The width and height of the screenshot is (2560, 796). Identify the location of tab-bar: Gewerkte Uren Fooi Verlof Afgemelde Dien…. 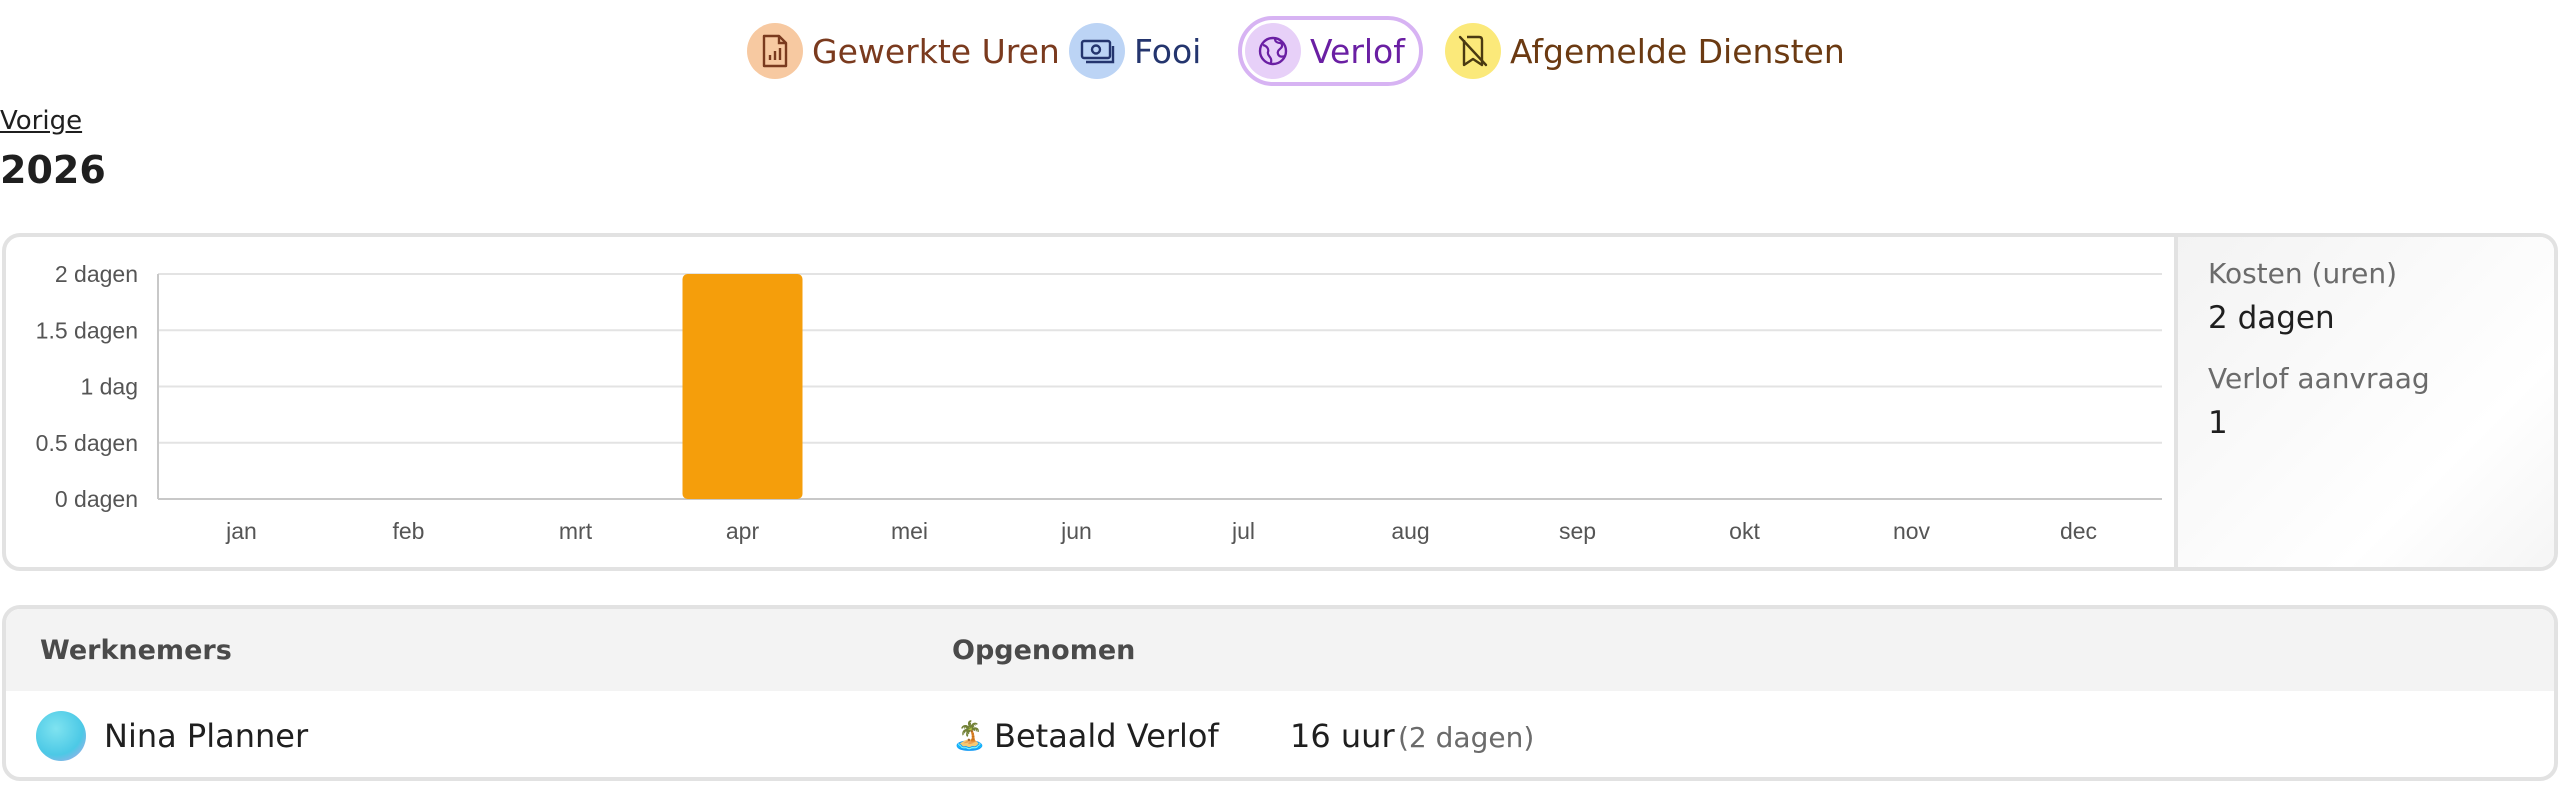
(1280, 51).